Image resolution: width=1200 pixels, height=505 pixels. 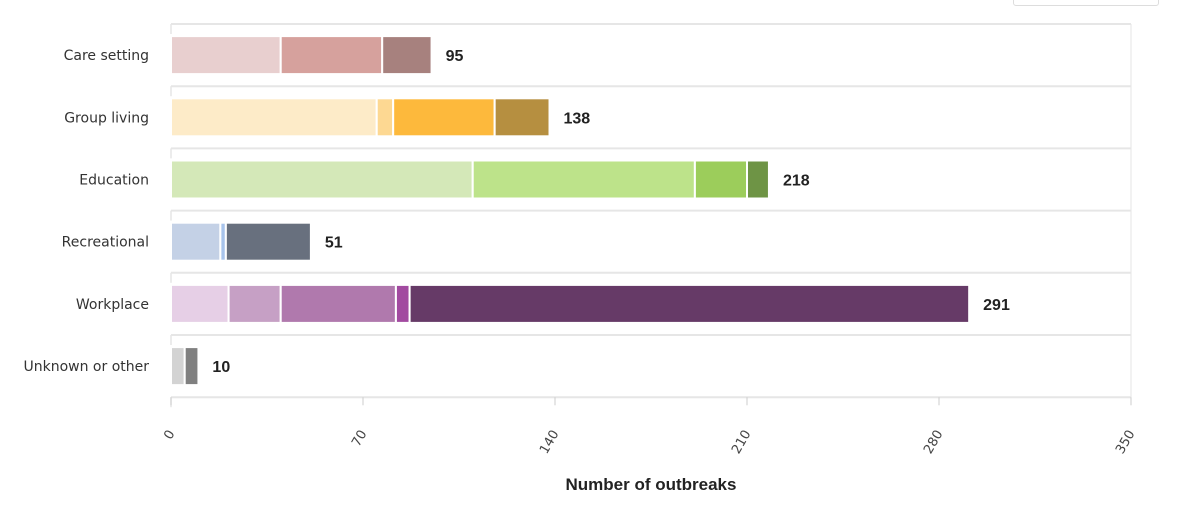 I want to click on category-label: Workplace, so click(x=112, y=305).